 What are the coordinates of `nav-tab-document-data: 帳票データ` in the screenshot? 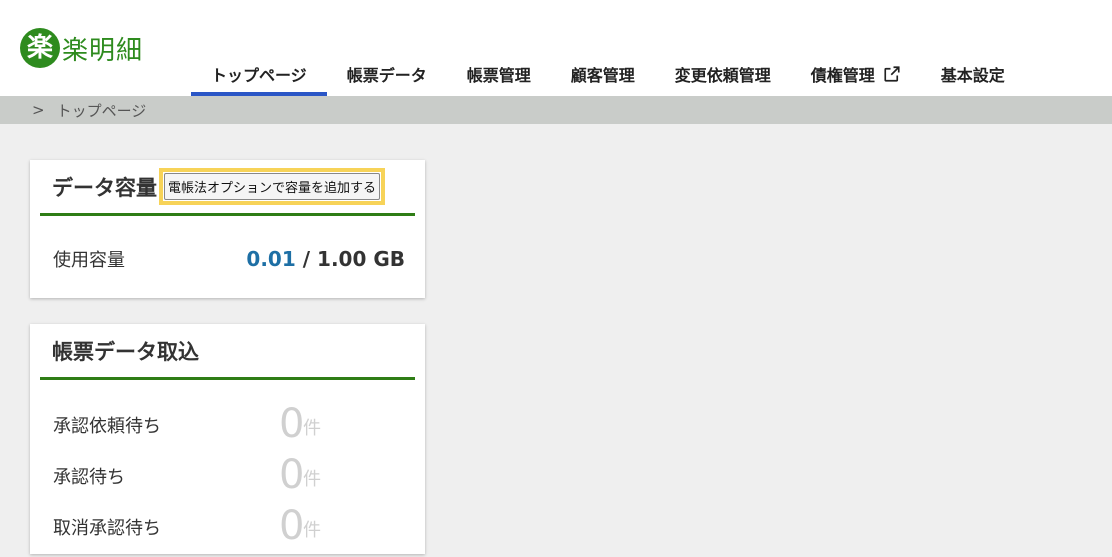 It's located at (387, 74).